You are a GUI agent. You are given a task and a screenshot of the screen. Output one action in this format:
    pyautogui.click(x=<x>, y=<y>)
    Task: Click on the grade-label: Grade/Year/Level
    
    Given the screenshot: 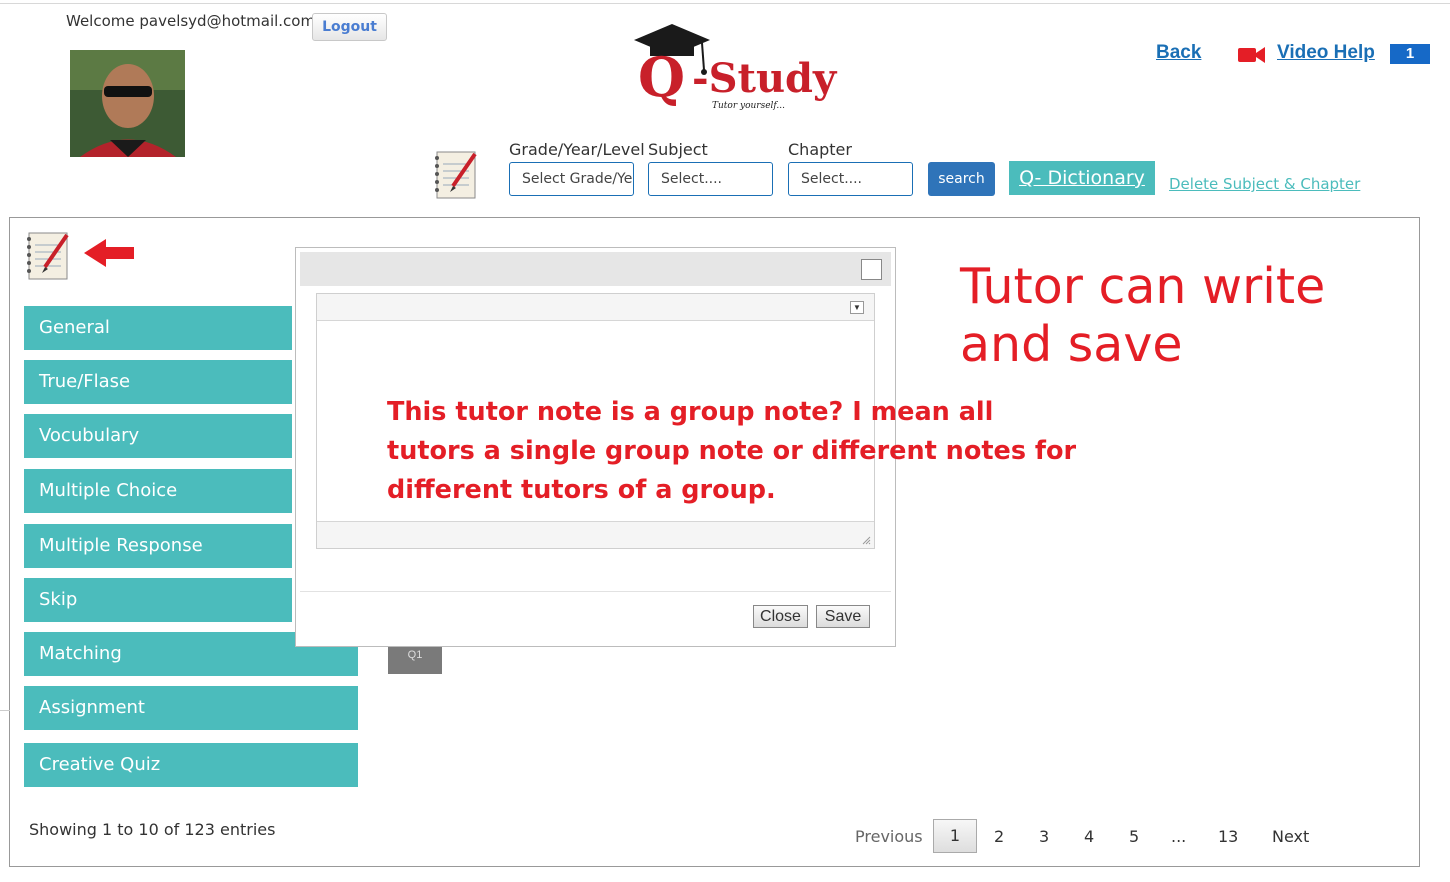 What is the action you would take?
    pyautogui.click(x=577, y=149)
    